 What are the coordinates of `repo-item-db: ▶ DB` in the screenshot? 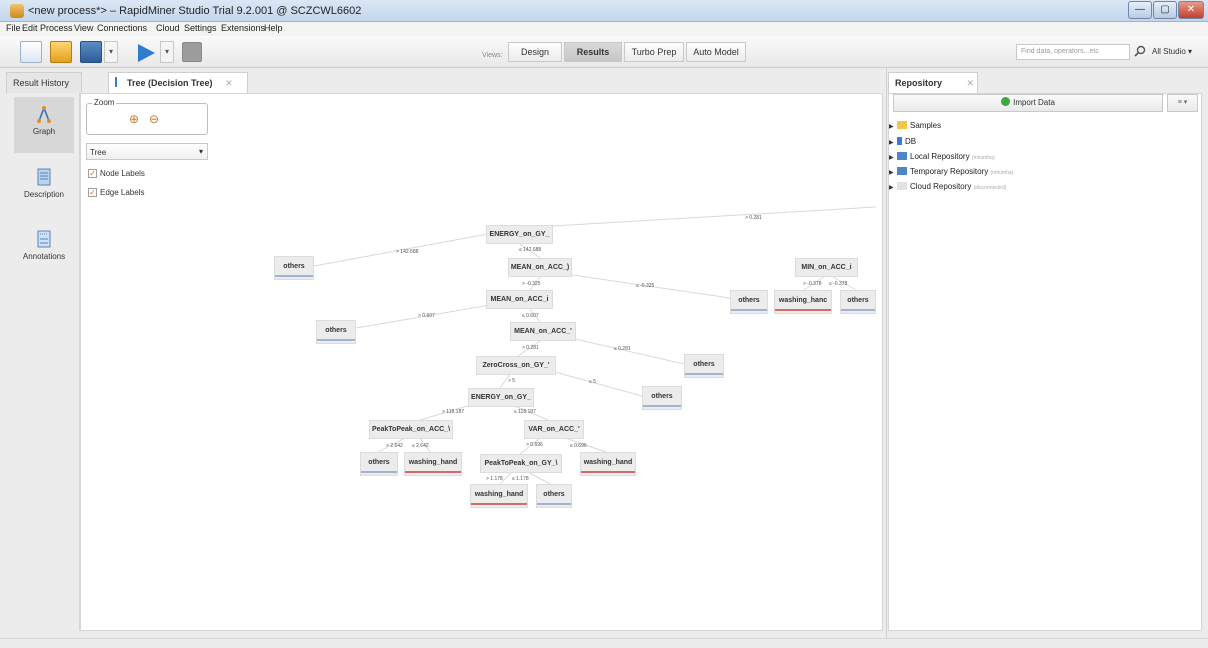 It's located at (902, 142).